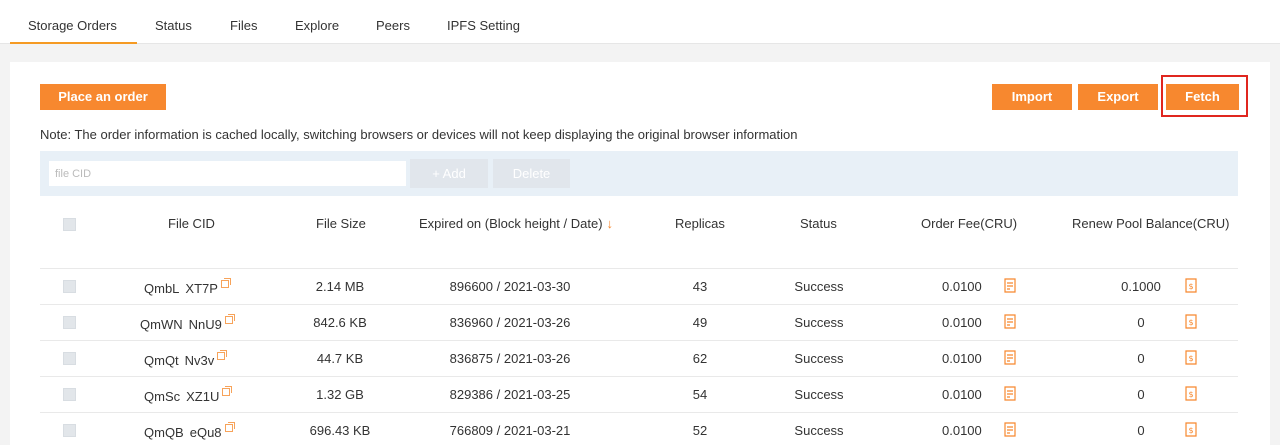 The image size is (1280, 445). What do you see at coordinates (227, 173) in the screenshot?
I see `cid-input` at bounding box center [227, 173].